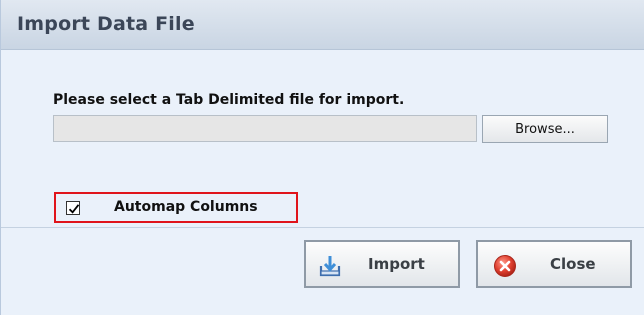 The height and width of the screenshot is (315, 644). I want to click on automap-columns-highlight: Automap Columns, so click(176, 207).